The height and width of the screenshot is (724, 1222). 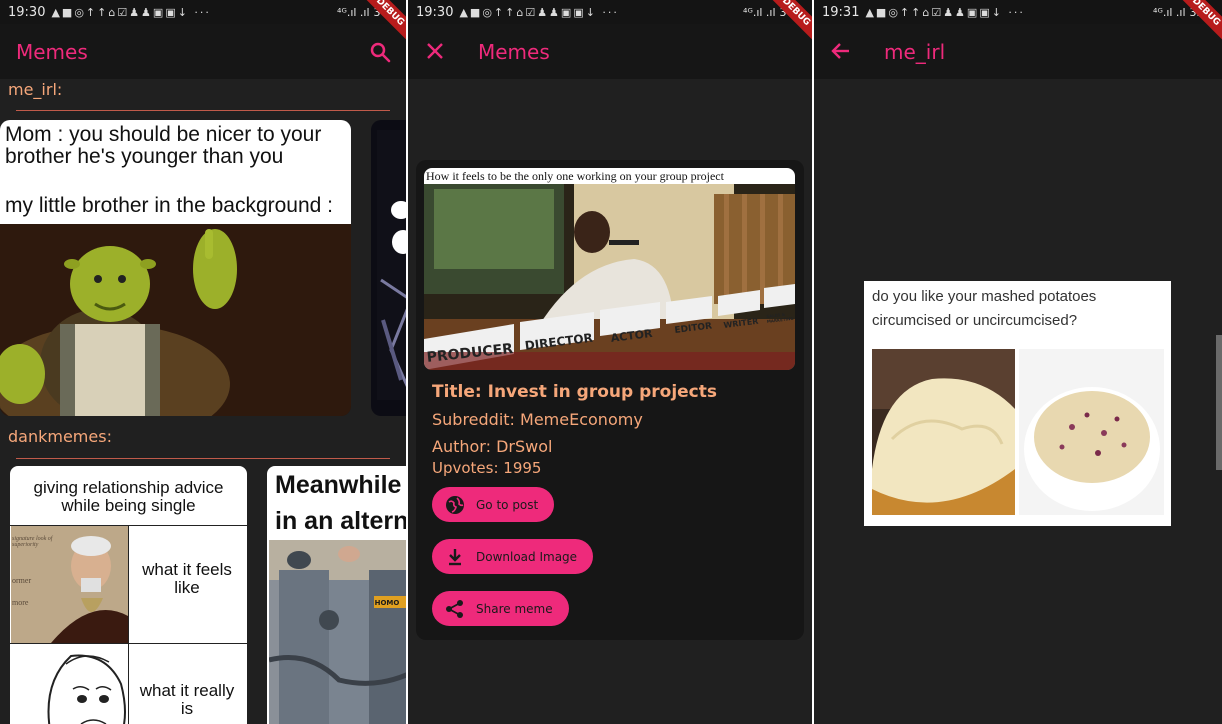 What do you see at coordinates (487, 468) in the screenshot?
I see `meme-upvotes: Upvotes: 1995` at bounding box center [487, 468].